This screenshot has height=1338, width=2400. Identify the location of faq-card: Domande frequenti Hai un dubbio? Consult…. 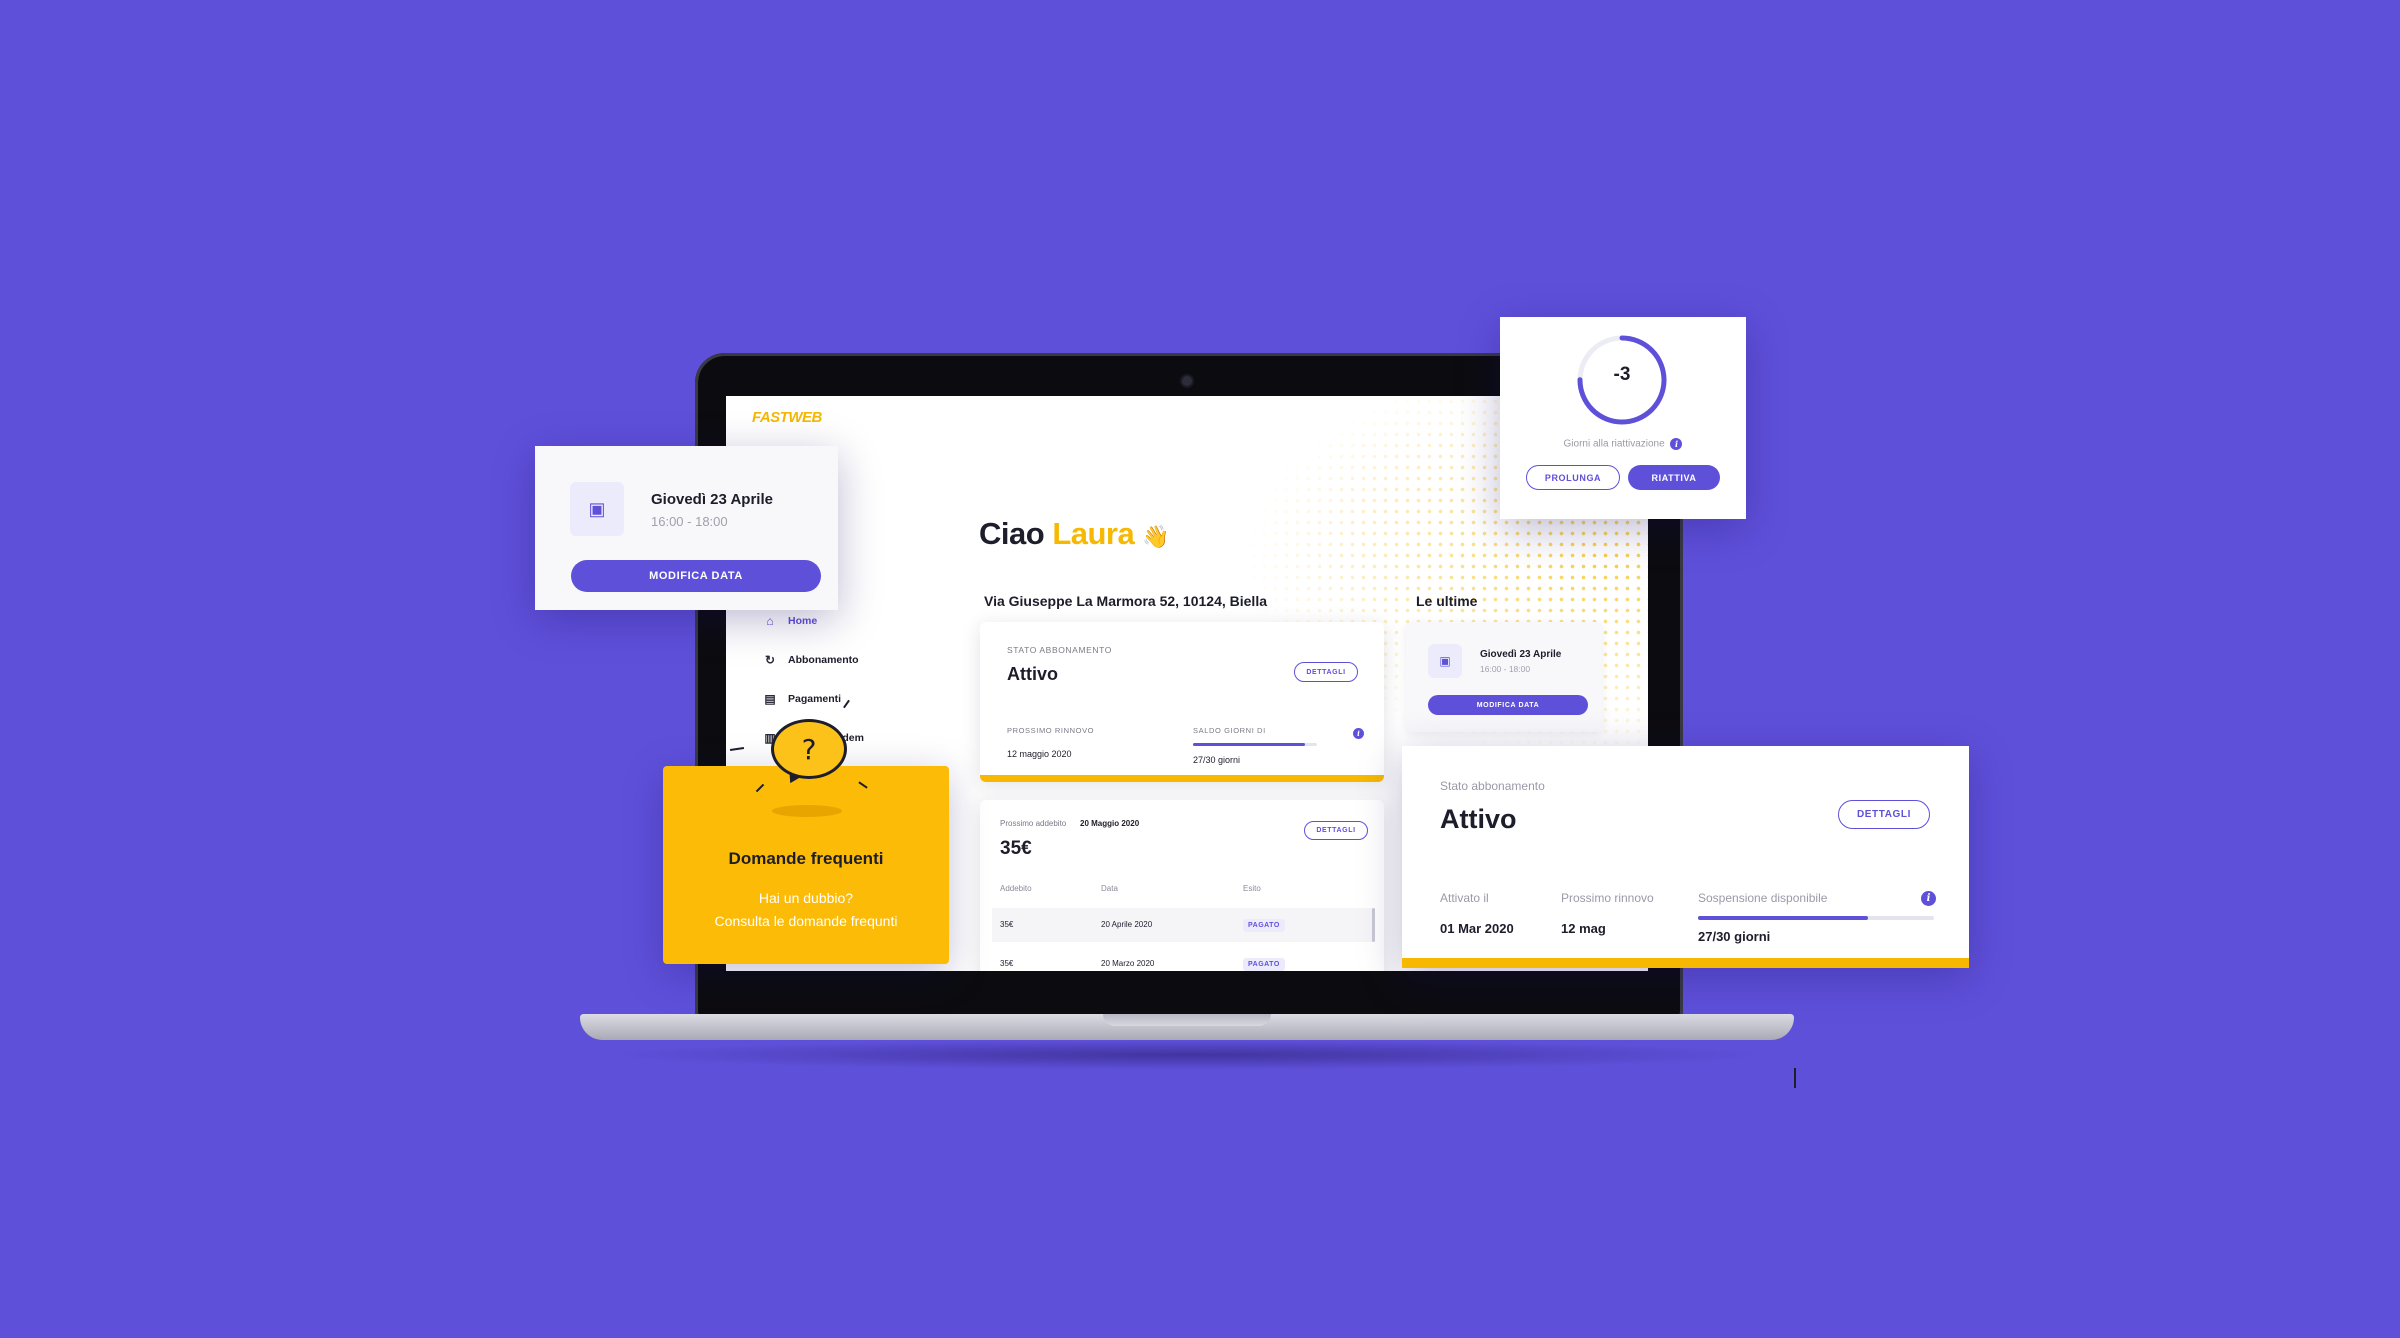
(806, 865).